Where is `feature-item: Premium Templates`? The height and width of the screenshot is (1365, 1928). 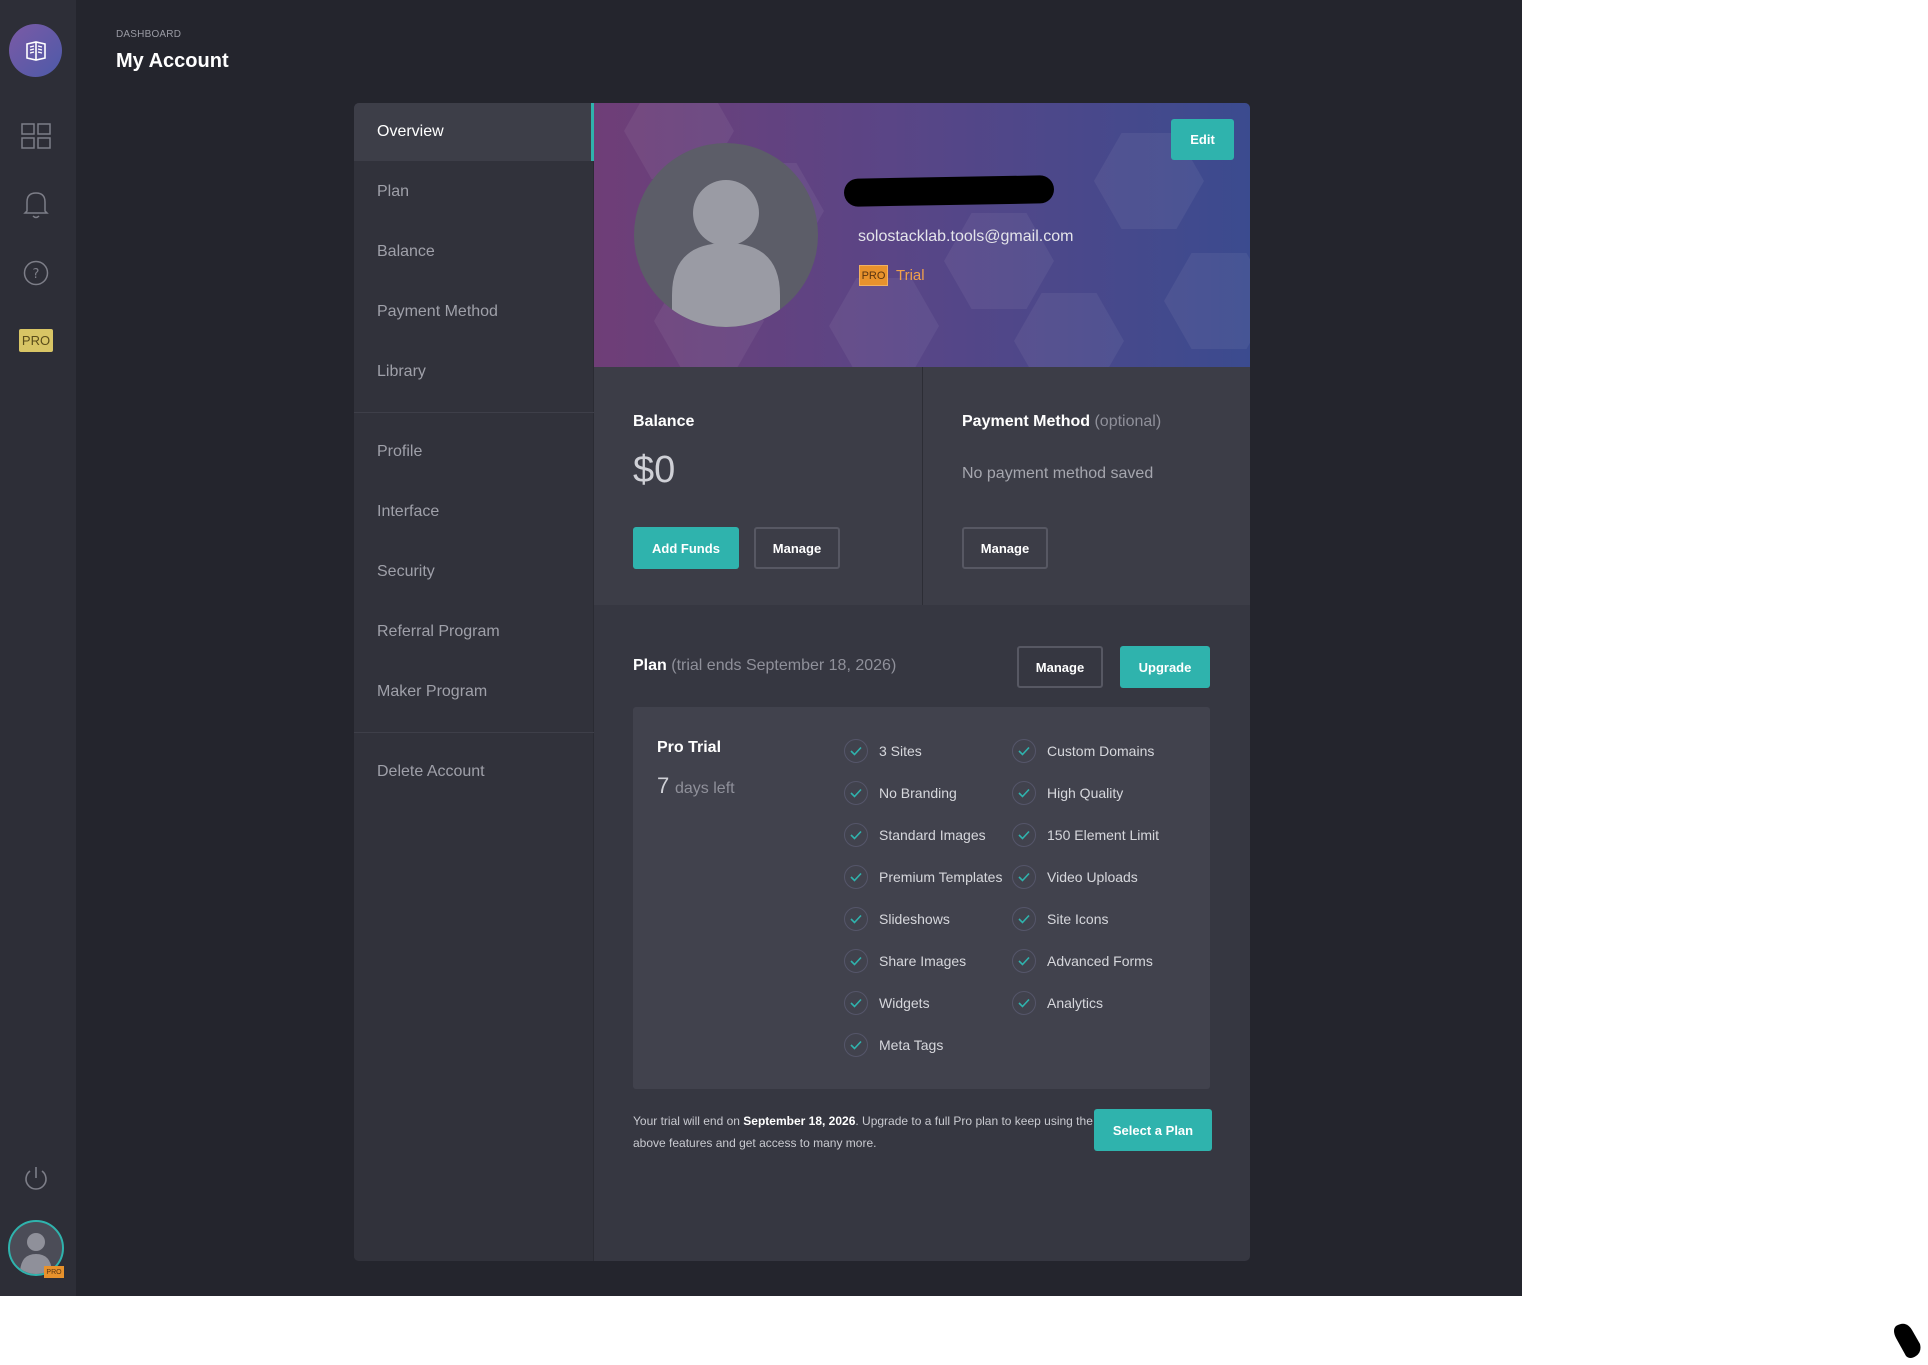 feature-item: Premium Templates is located at coordinates (923, 877).